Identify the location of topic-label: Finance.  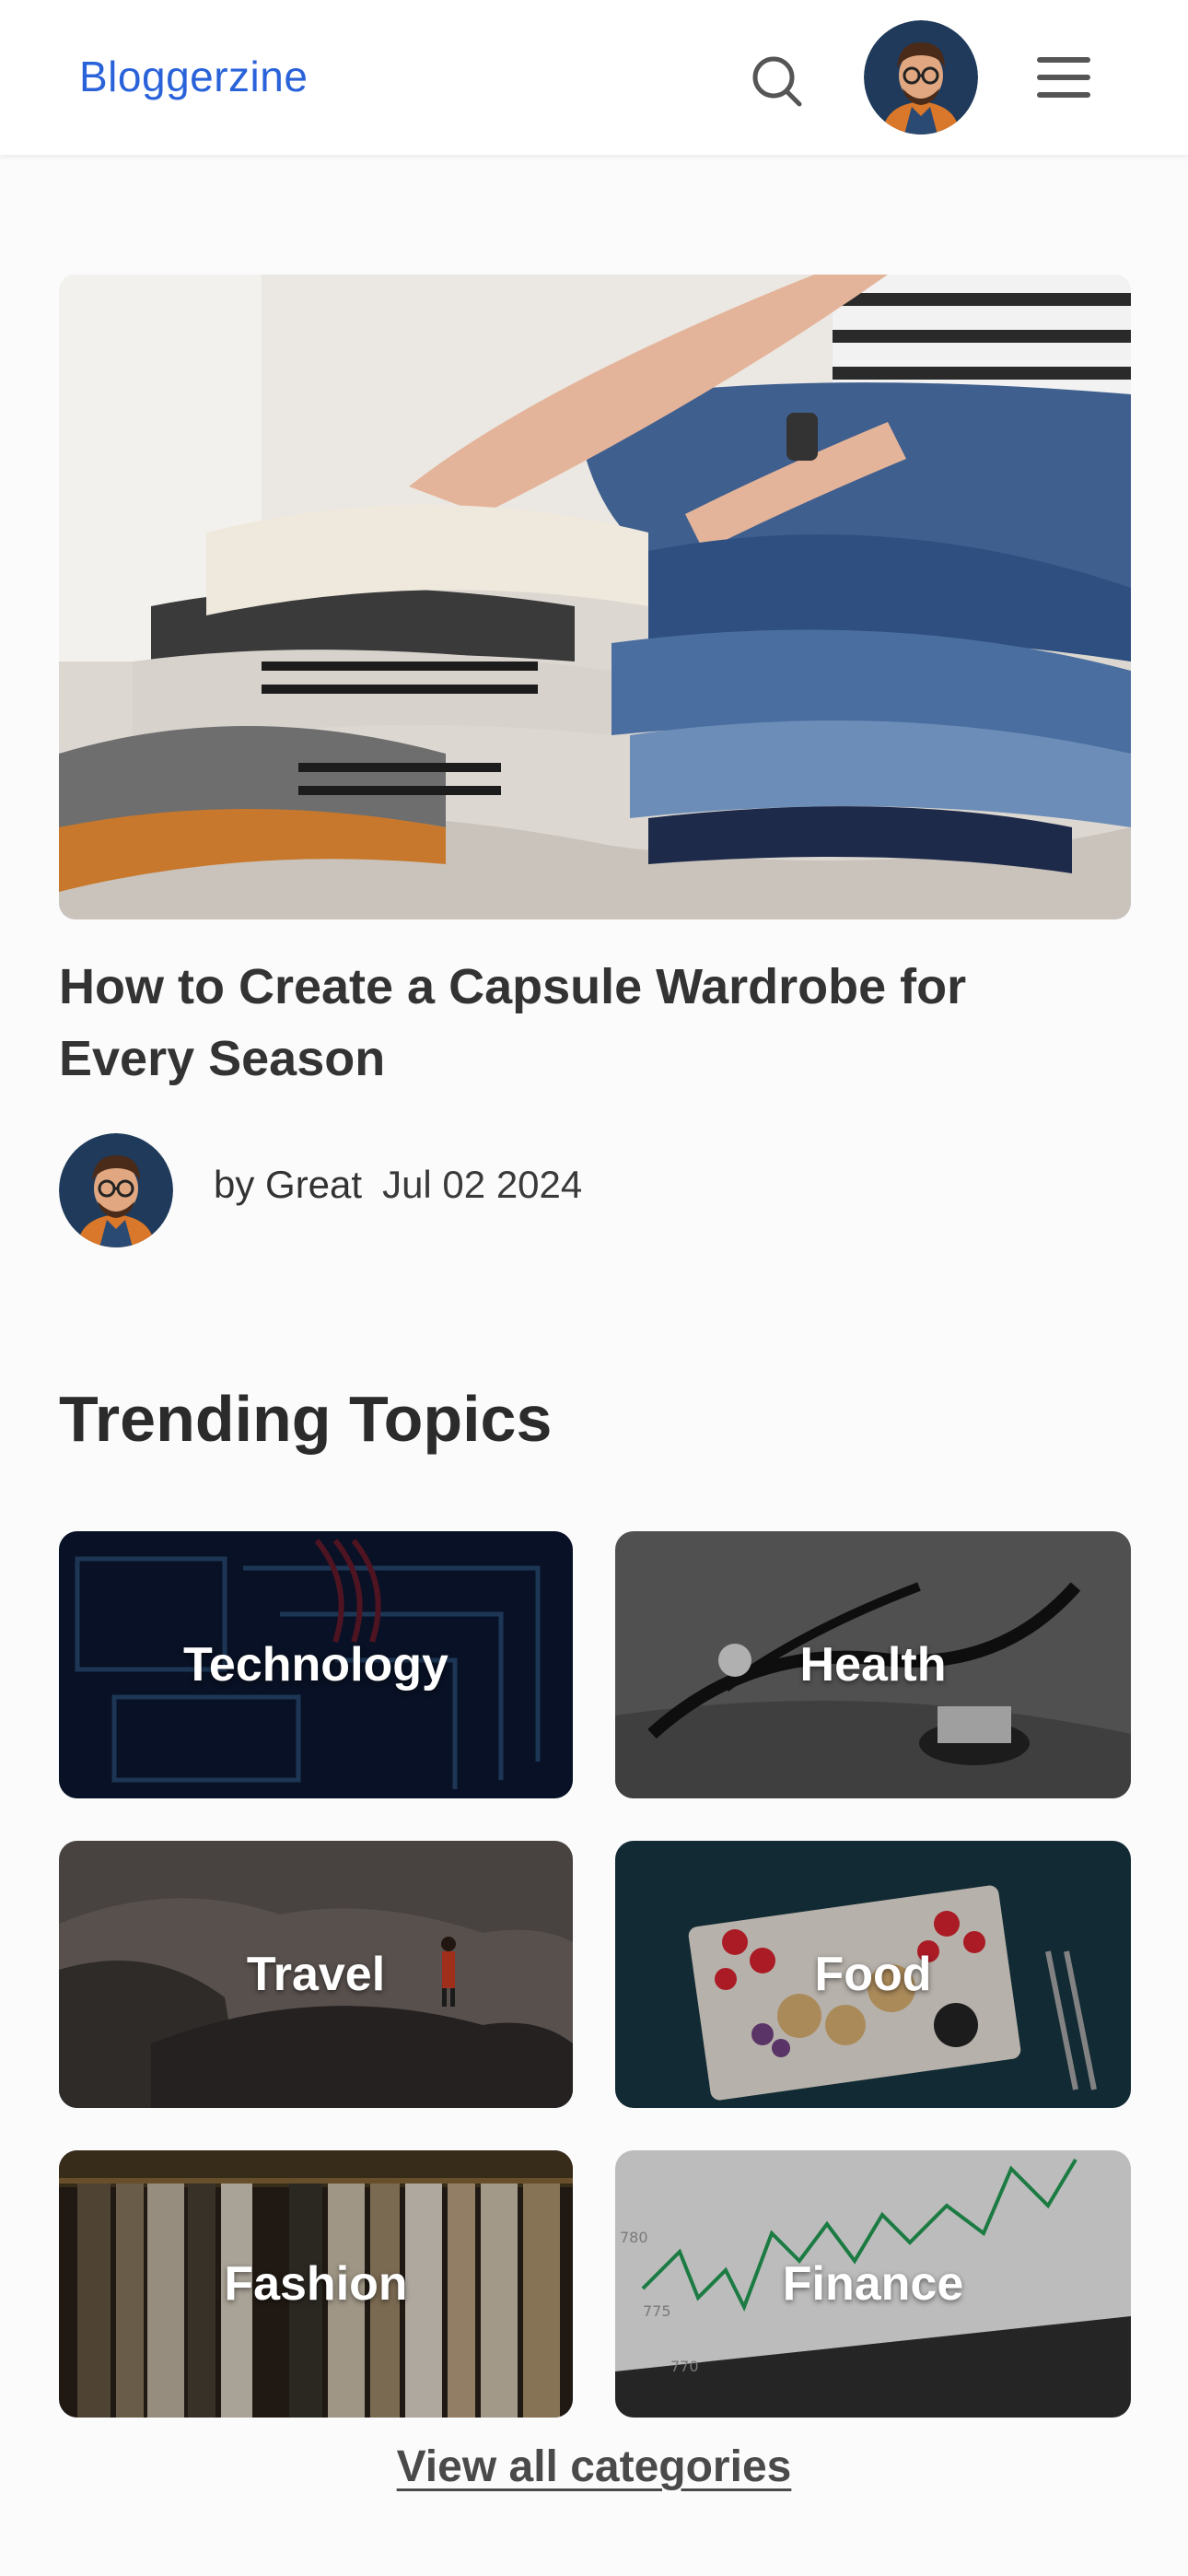
(873, 2284).